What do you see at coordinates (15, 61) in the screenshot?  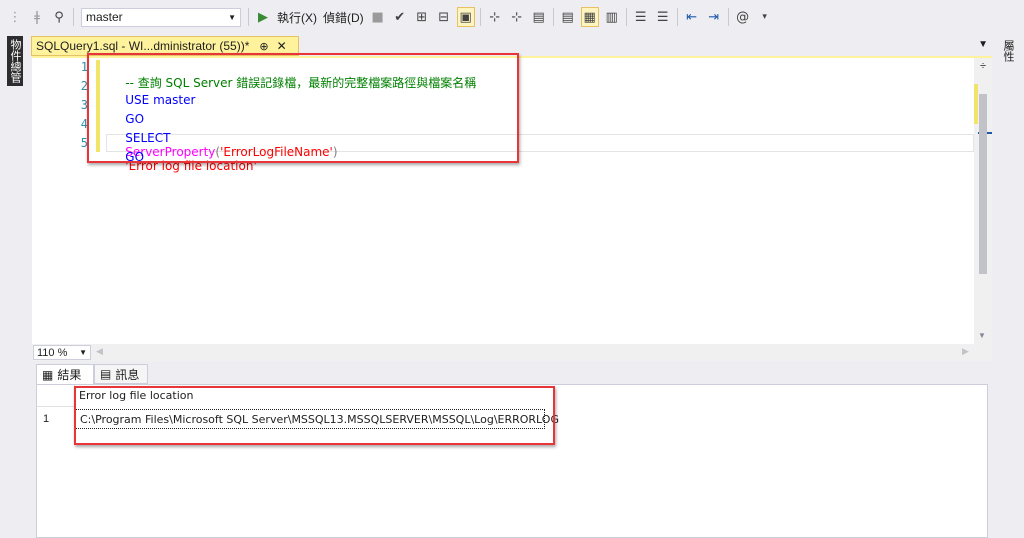 I see `object-explorer-tab: 物件總管` at bounding box center [15, 61].